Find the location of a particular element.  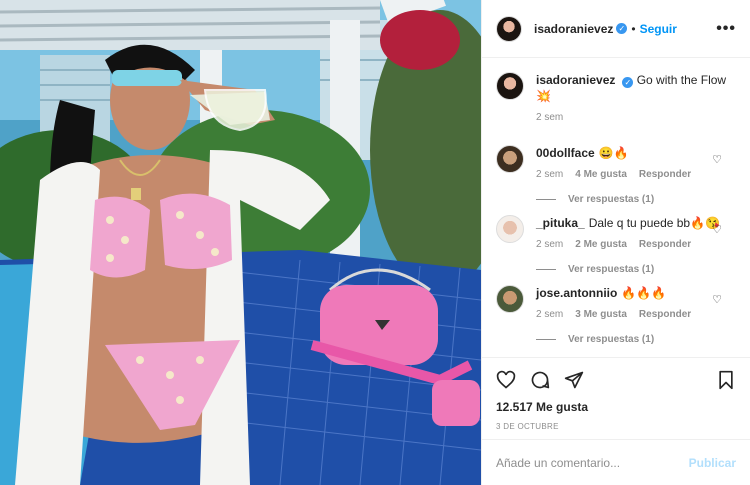

author-avatar is located at coordinates (509, 28).